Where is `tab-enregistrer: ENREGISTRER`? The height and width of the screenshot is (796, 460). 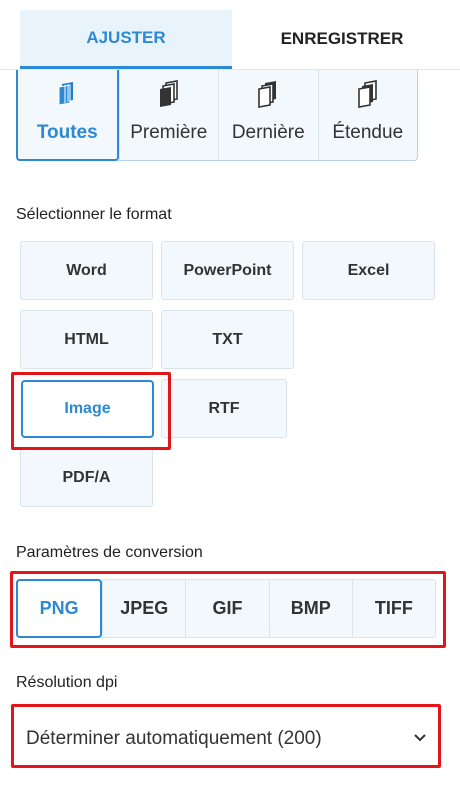
tab-enregistrer: ENREGISTRER is located at coordinates (342, 39).